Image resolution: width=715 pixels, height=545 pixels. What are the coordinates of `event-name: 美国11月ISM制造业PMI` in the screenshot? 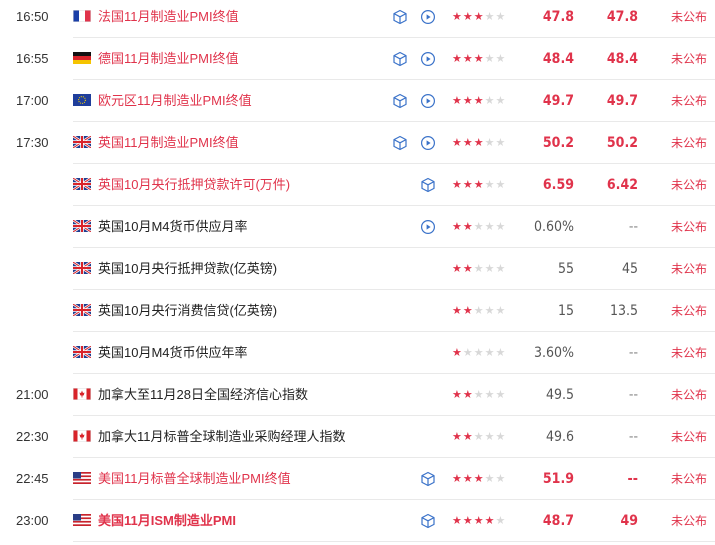 It's located at (167, 521).